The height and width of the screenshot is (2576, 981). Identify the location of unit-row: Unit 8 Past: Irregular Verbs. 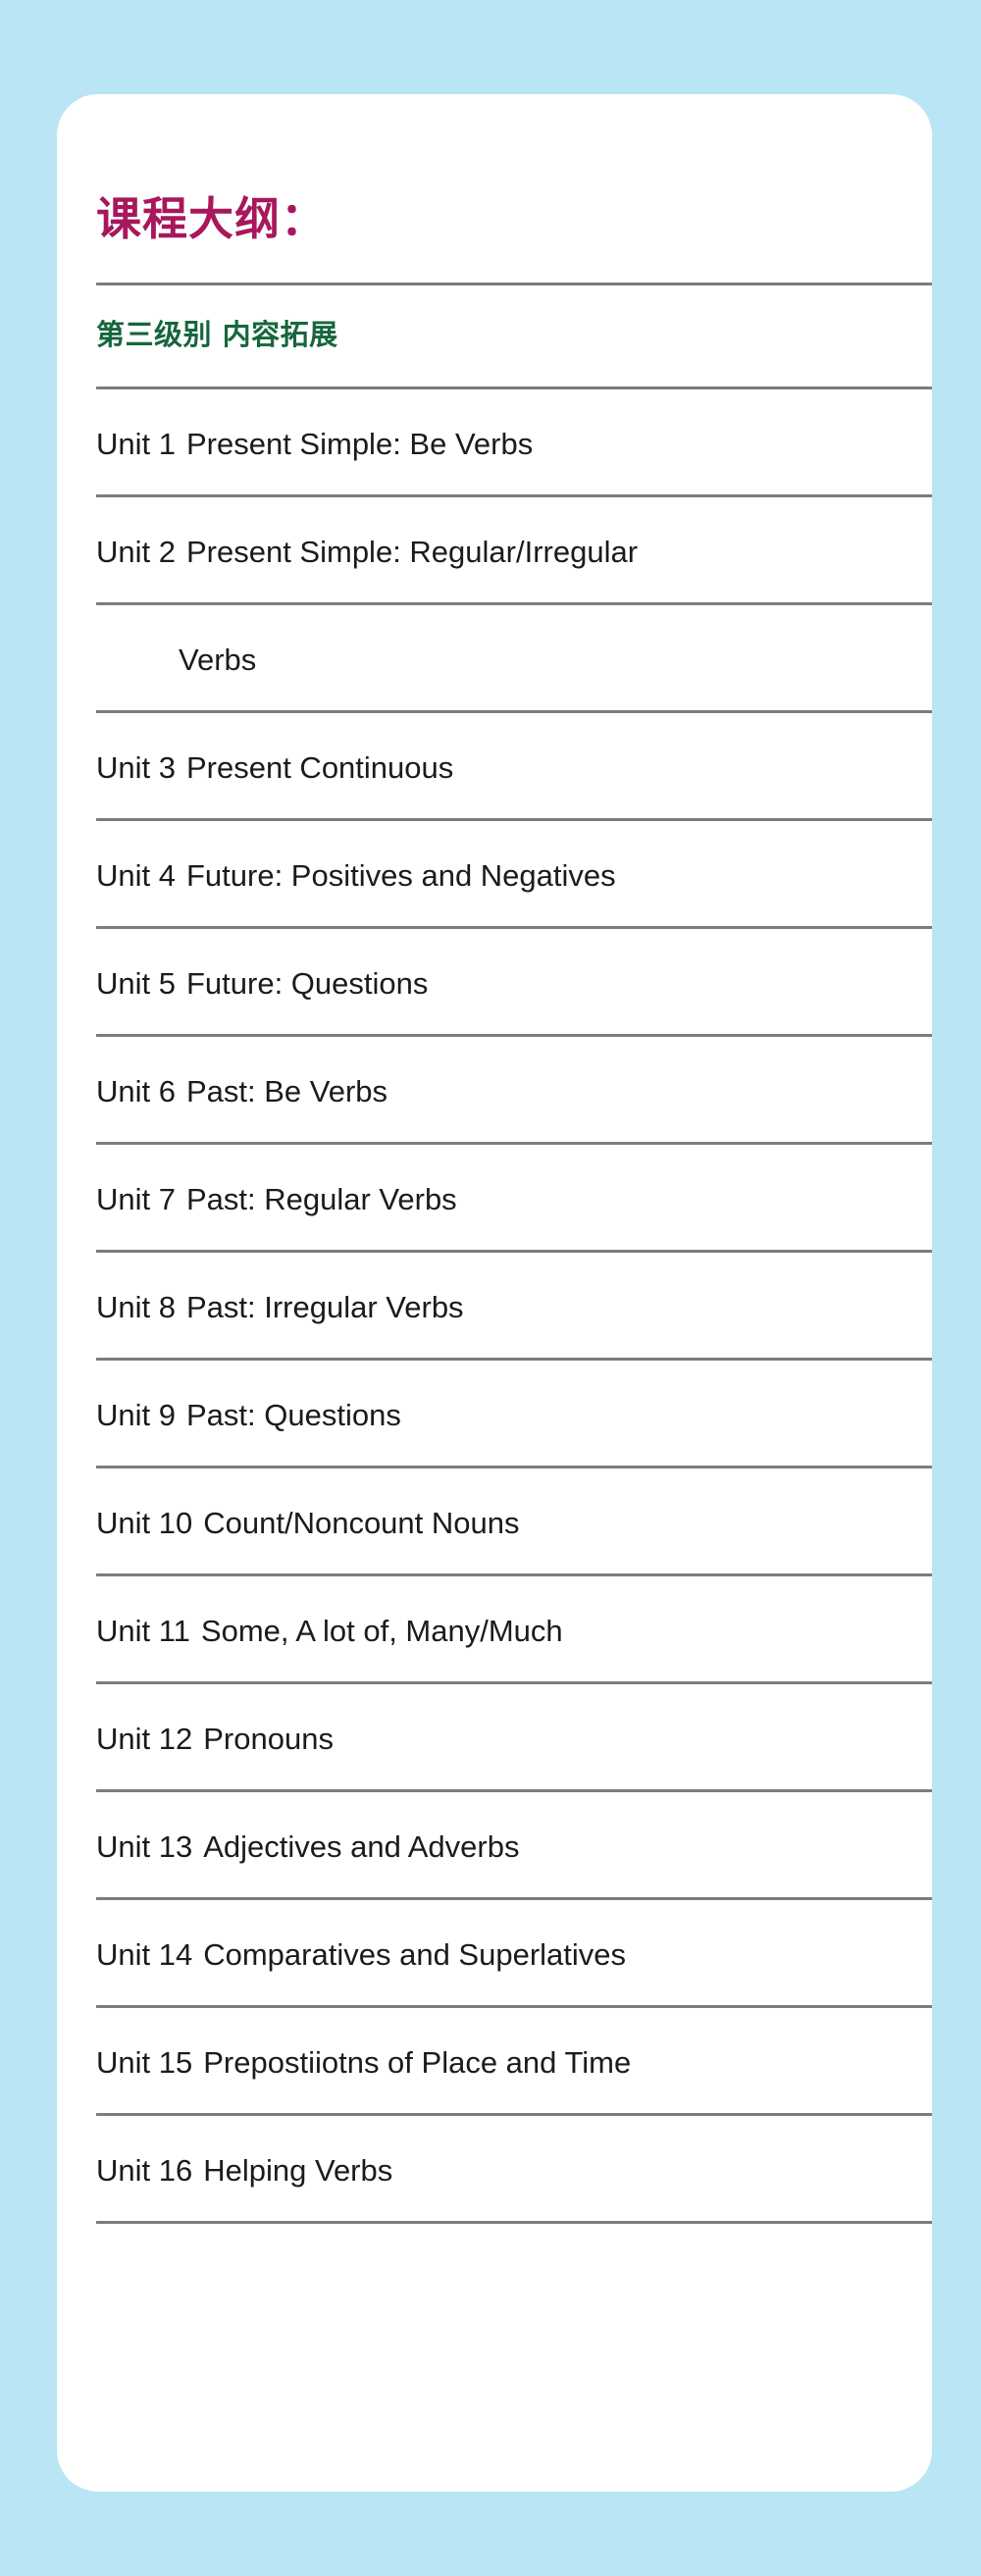
(514, 1307).